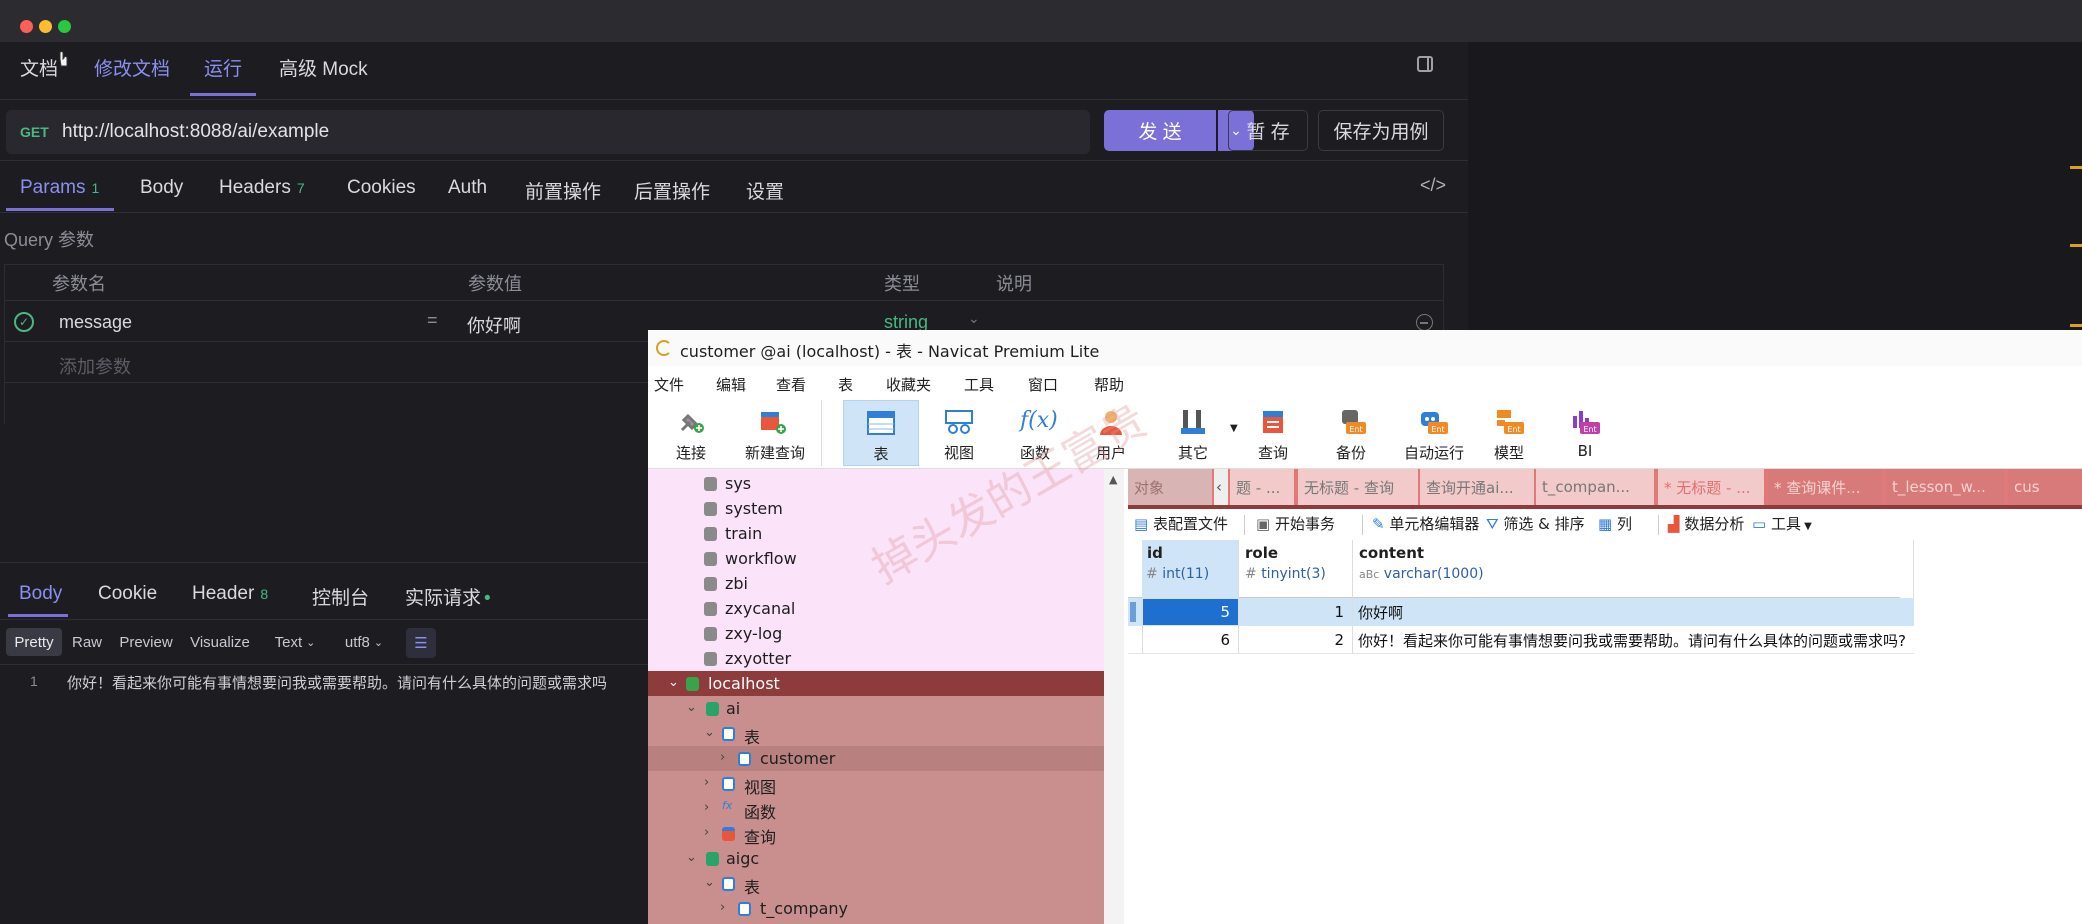 This screenshot has width=2082, height=924. Describe the element at coordinates (161, 188) in the screenshot. I see `tab-body: Body` at that location.